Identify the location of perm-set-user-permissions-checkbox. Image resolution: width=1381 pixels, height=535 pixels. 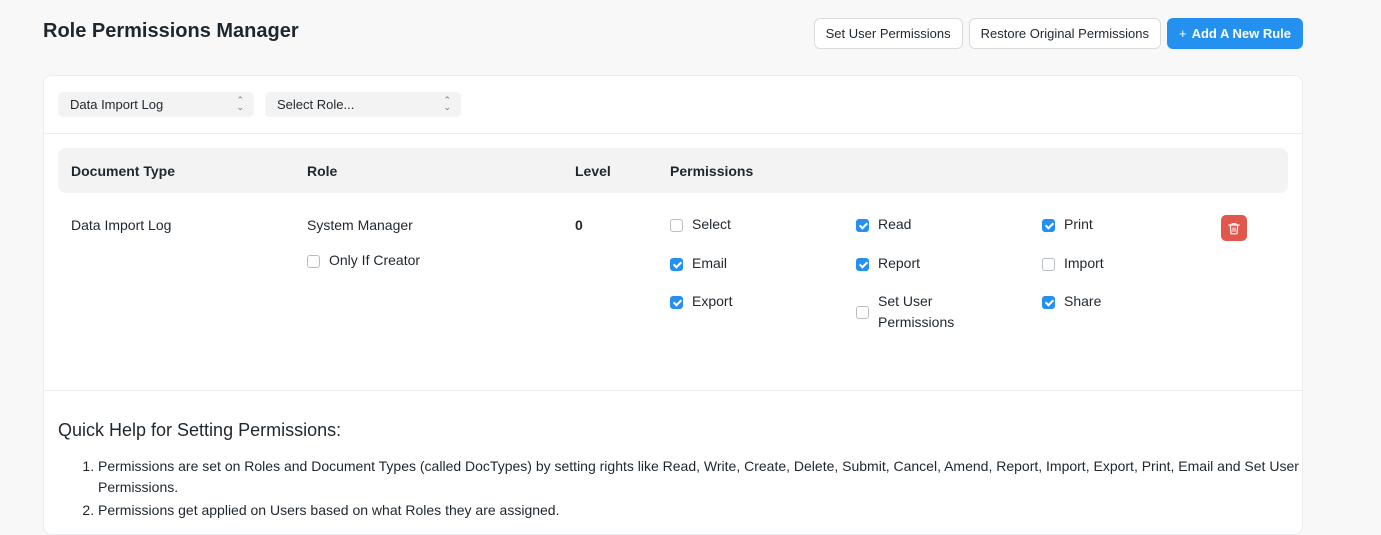
(862, 312).